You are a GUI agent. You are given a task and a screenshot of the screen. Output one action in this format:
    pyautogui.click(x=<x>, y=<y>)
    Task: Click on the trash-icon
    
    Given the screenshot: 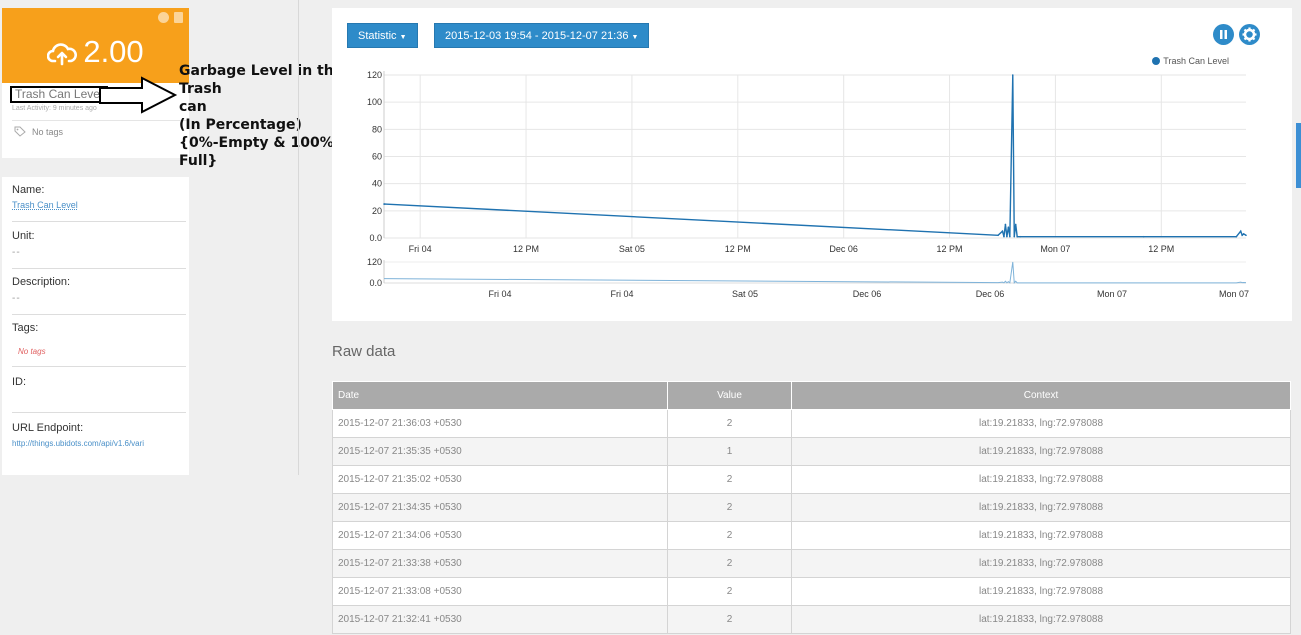 What is the action you would take?
    pyautogui.click(x=178, y=17)
    